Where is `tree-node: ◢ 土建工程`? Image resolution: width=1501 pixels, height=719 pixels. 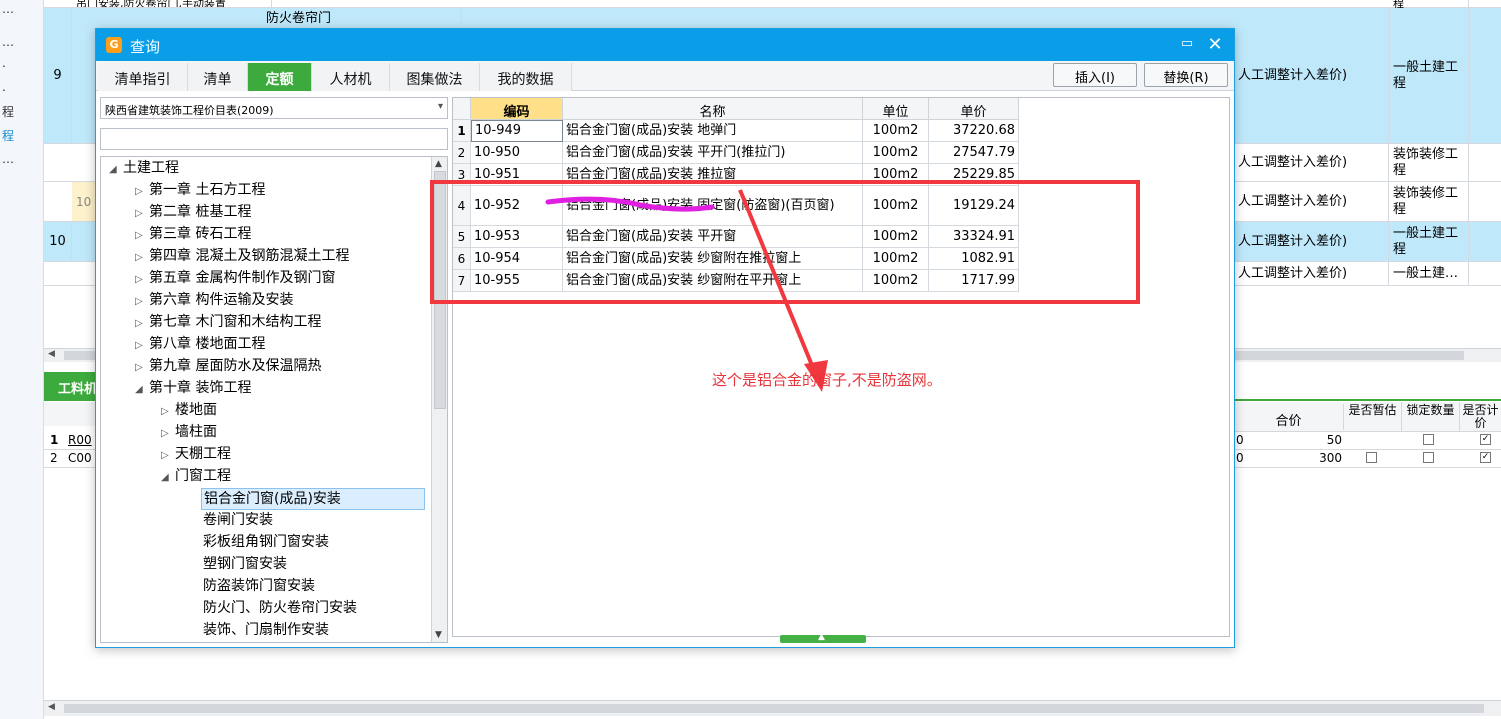 tree-node: ◢ 土建工程 is located at coordinates (144, 169).